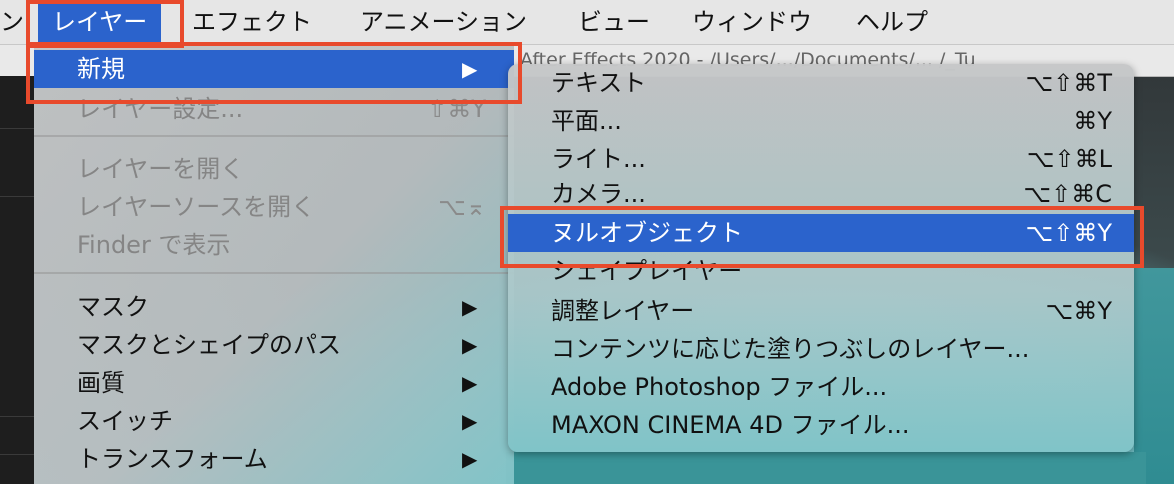 This screenshot has width=1174, height=484. I want to click on menu-item-mask: マスク ▶, so click(274, 307).